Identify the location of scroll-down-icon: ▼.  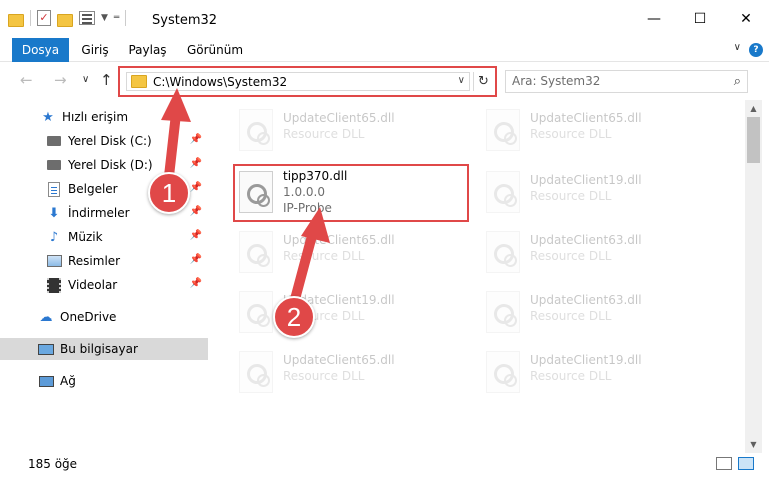
(753, 444).